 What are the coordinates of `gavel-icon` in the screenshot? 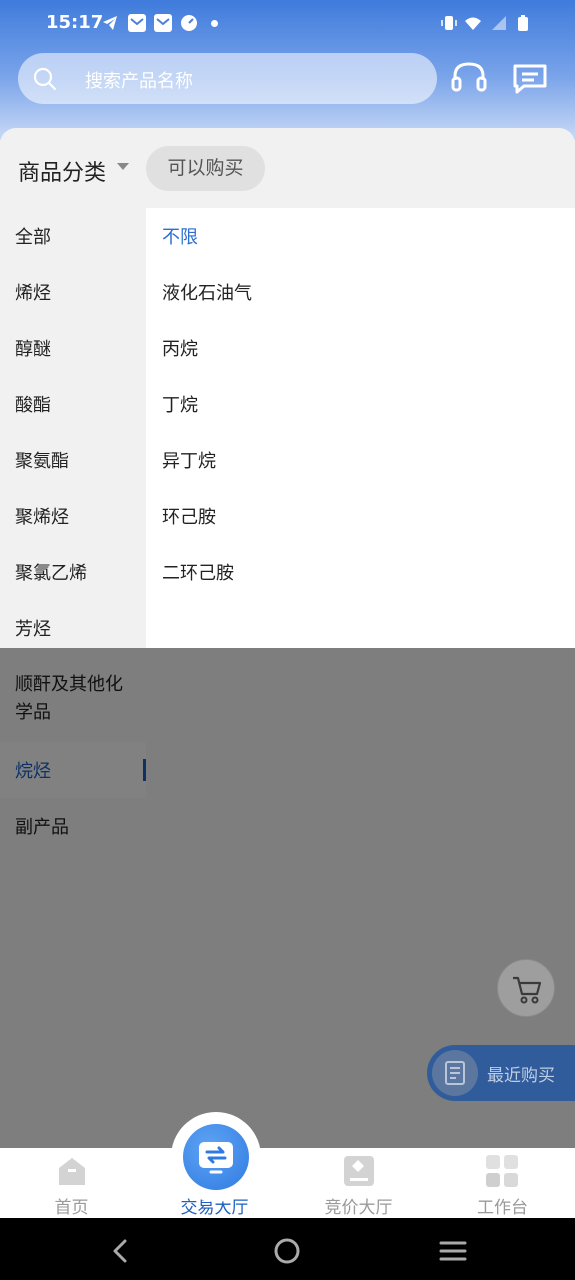 It's located at (359, 1171).